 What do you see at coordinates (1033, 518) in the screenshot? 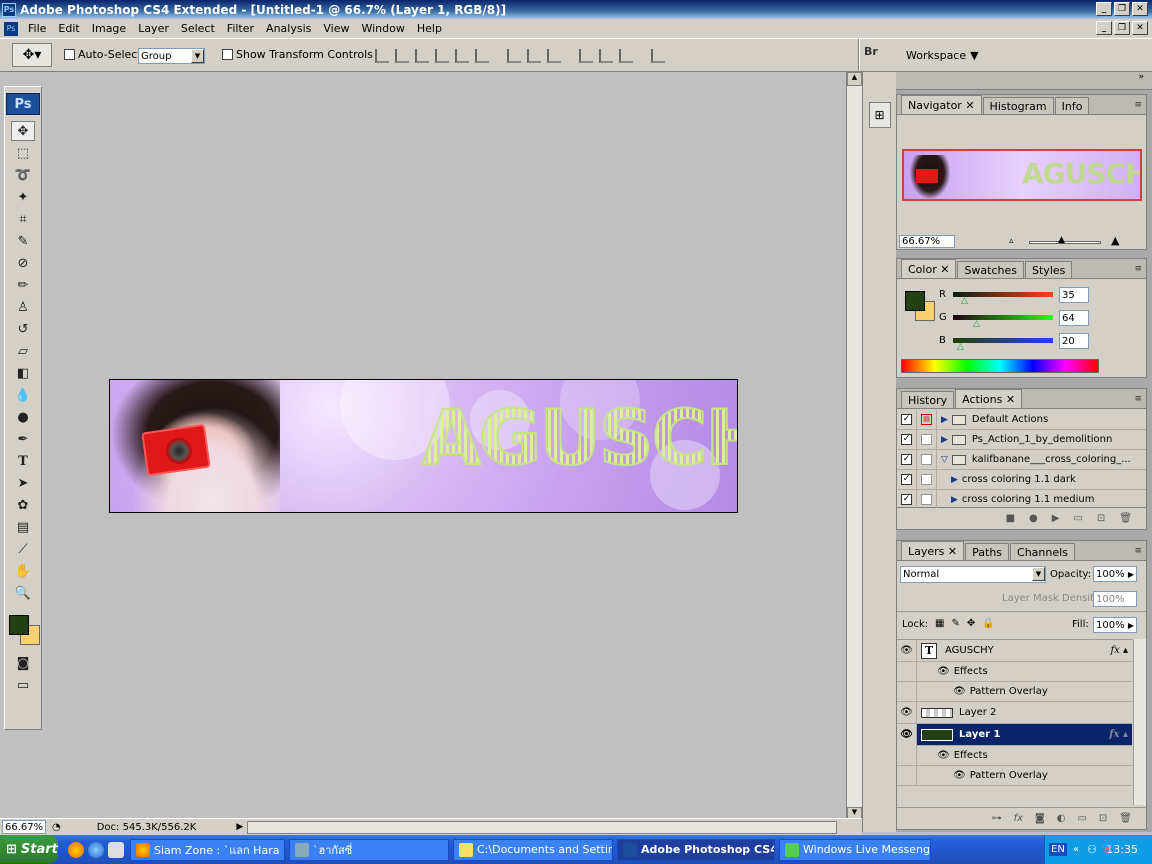
I see `record-icon: ●` at bounding box center [1033, 518].